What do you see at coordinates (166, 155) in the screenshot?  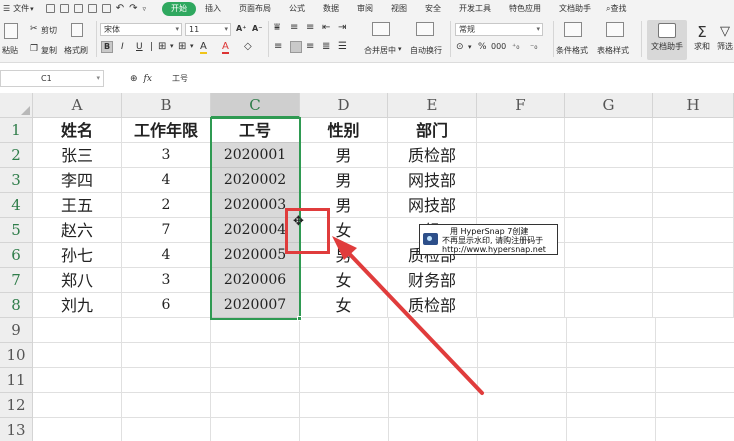 I see `cell-b2: 3` at bounding box center [166, 155].